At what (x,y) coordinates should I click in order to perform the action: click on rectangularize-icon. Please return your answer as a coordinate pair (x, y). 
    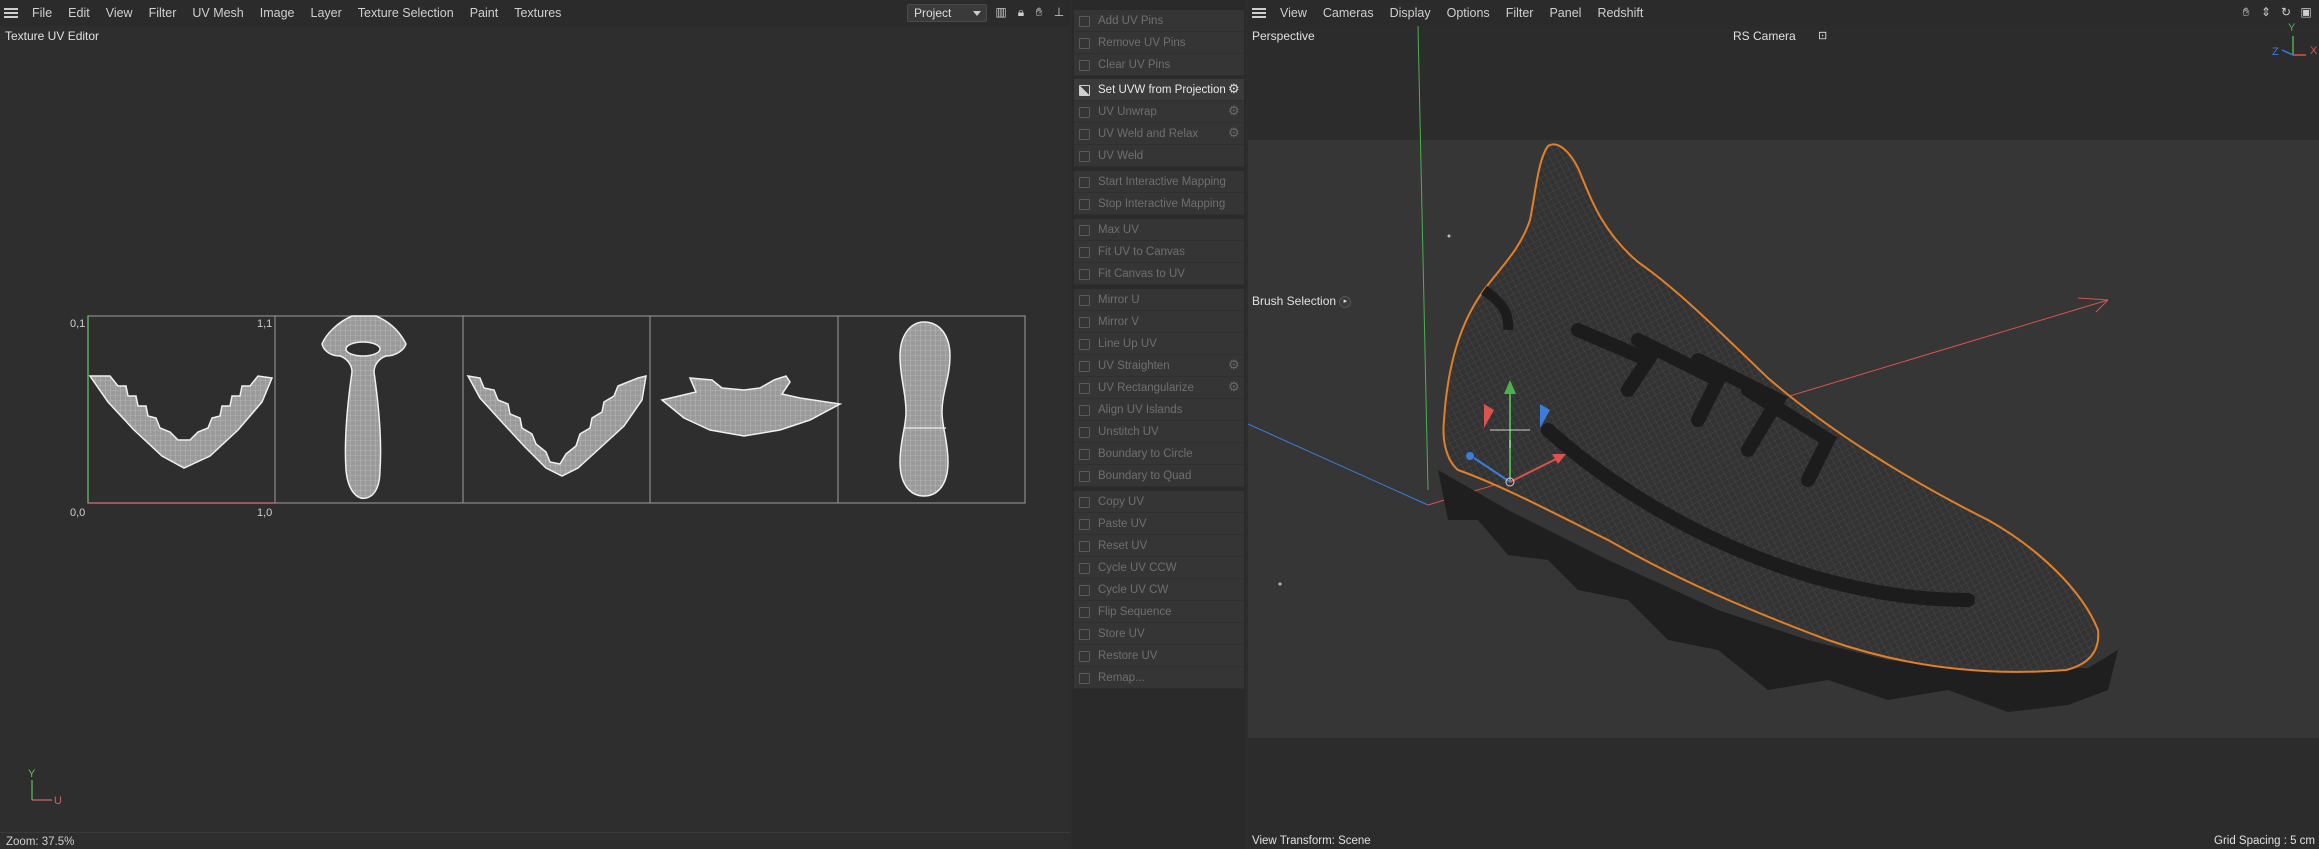
    Looking at the image, I should click on (1084, 388).